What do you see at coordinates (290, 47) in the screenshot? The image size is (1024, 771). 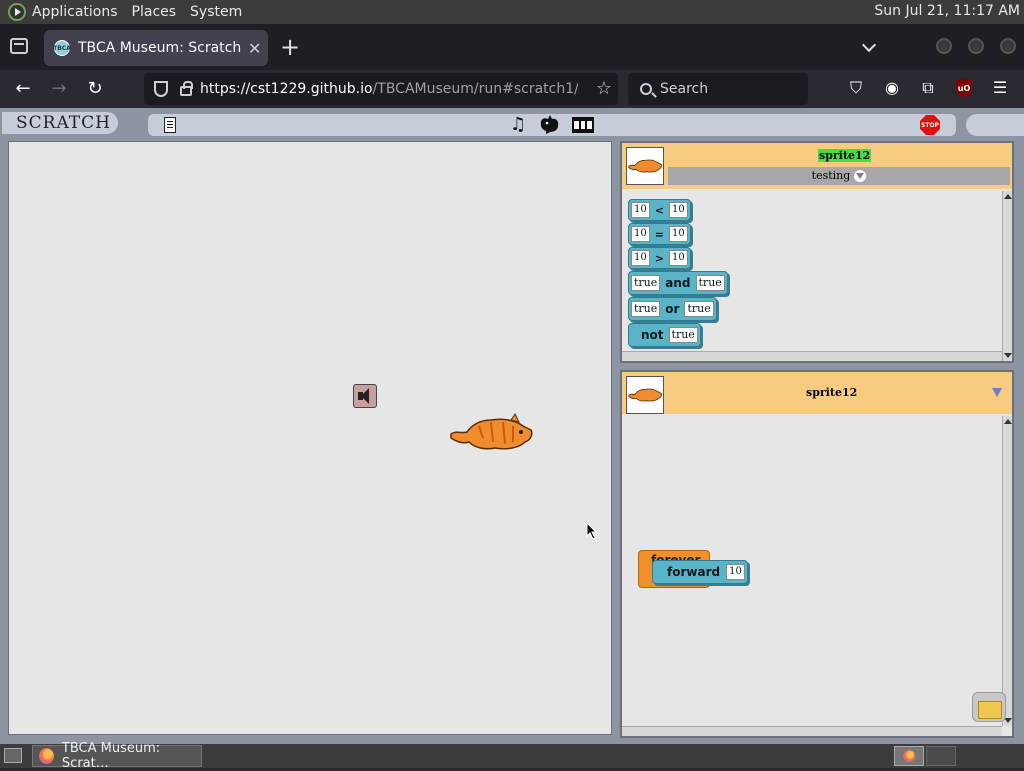 I see `new-tab-icon: +` at bounding box center [290, 47].